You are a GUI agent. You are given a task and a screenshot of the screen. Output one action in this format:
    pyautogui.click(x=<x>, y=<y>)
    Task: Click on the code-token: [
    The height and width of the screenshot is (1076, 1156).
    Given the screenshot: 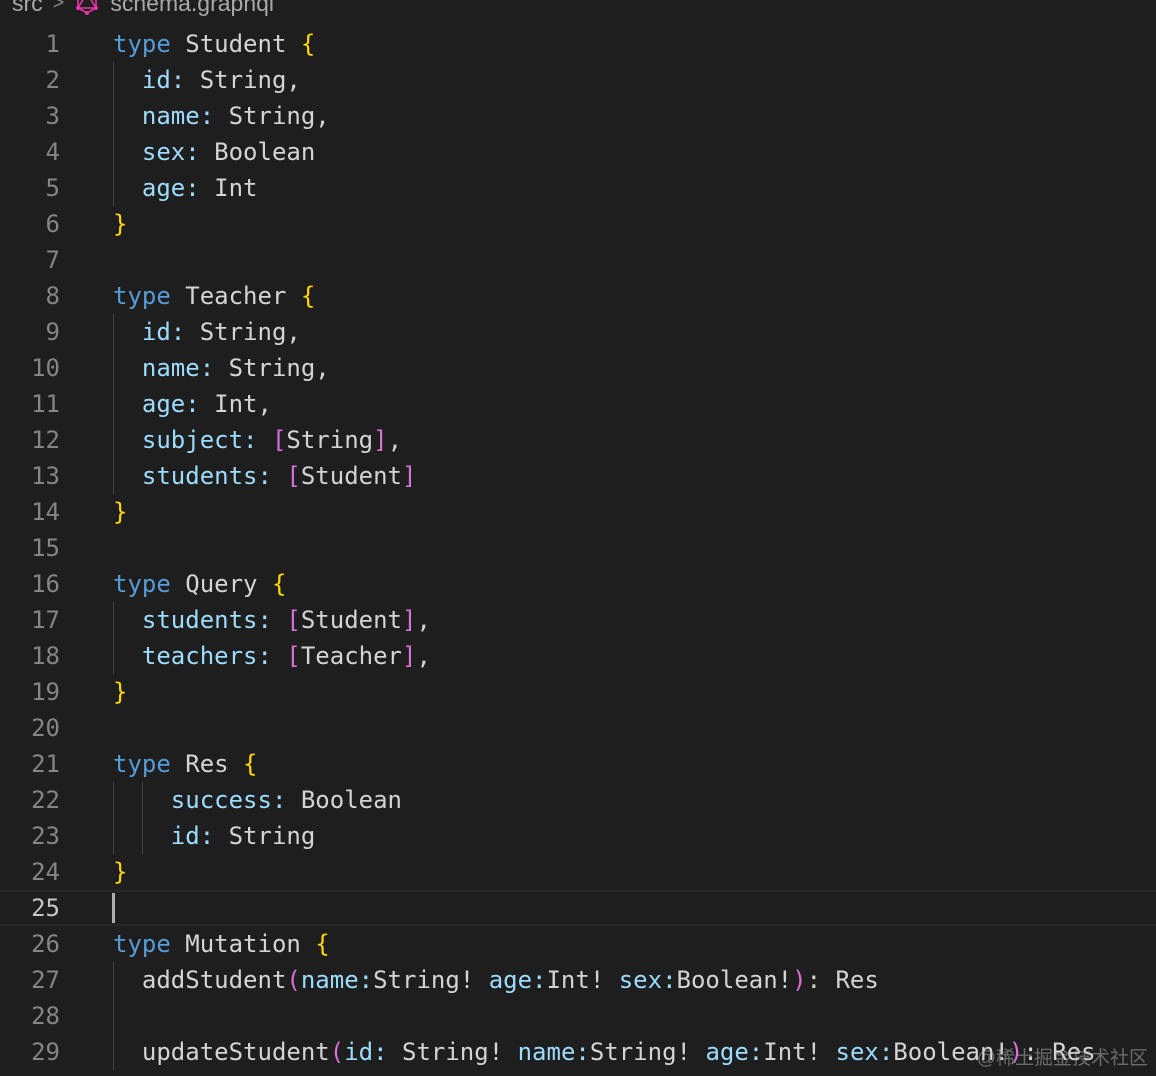 What is the action you would take?
    pyautogui.click(x=293, y=476)
    